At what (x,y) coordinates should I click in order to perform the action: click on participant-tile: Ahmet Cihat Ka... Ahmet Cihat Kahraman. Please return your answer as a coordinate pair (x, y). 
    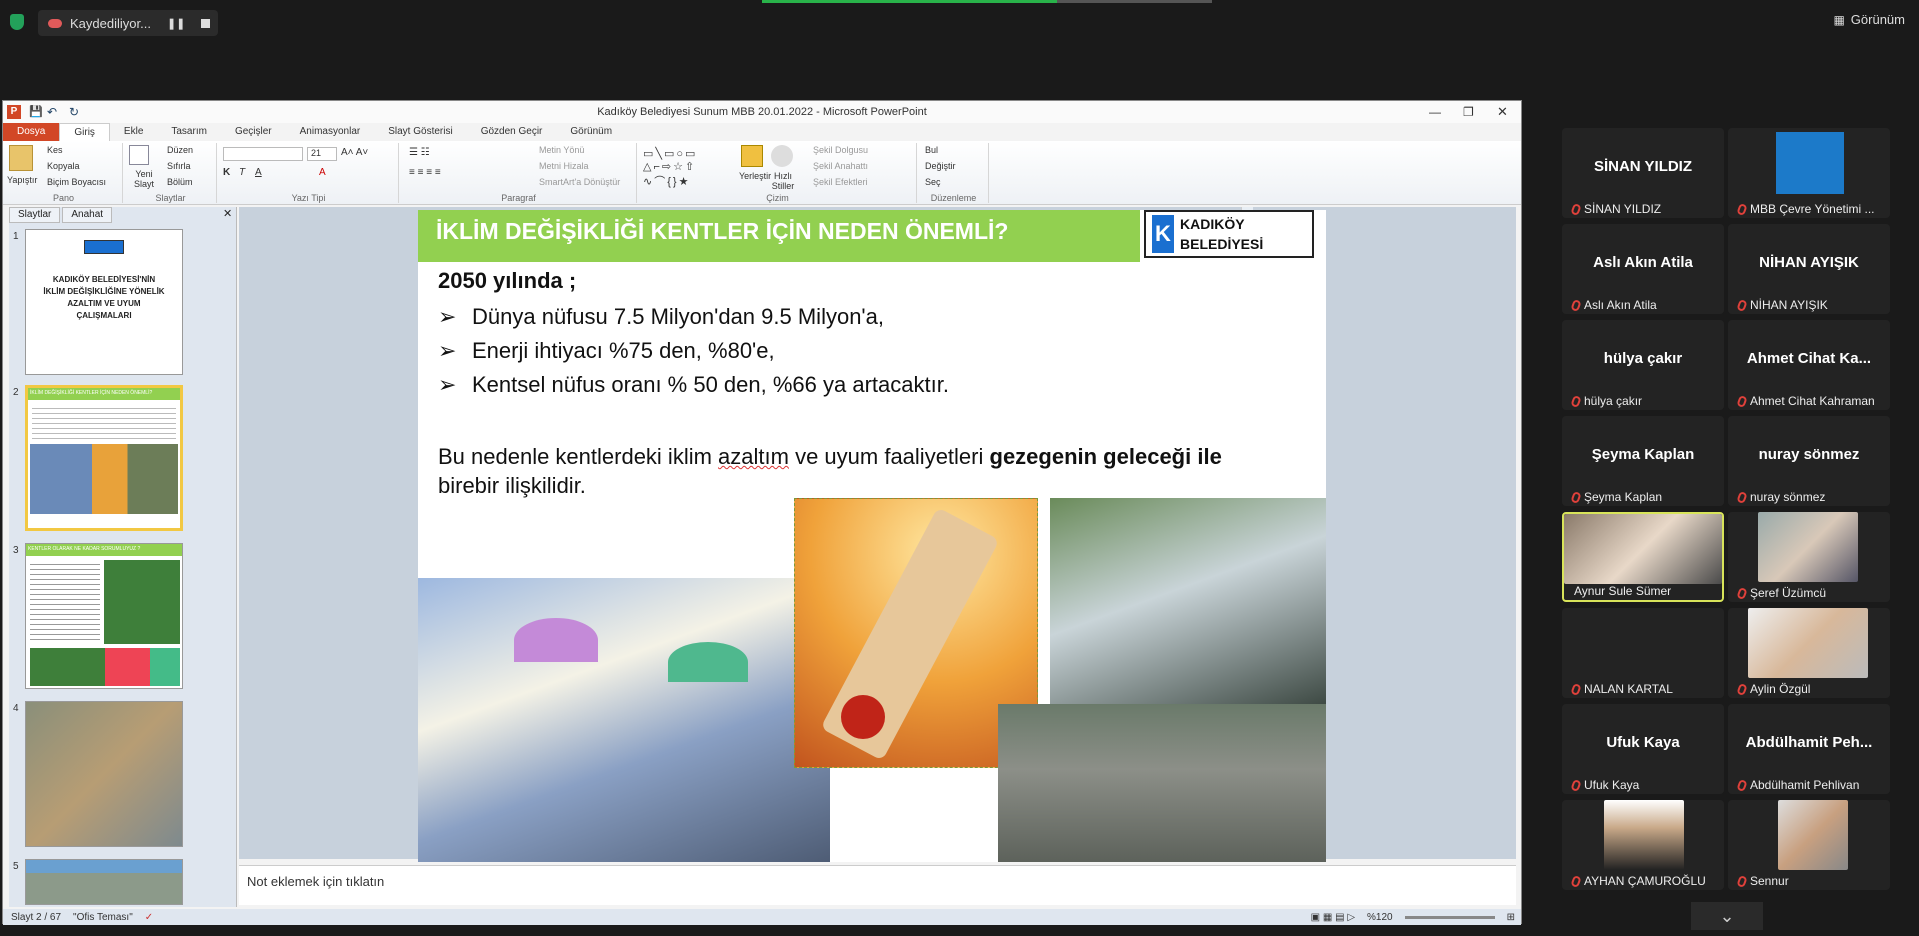
    Looking at the image, I should click on (1809, 365).